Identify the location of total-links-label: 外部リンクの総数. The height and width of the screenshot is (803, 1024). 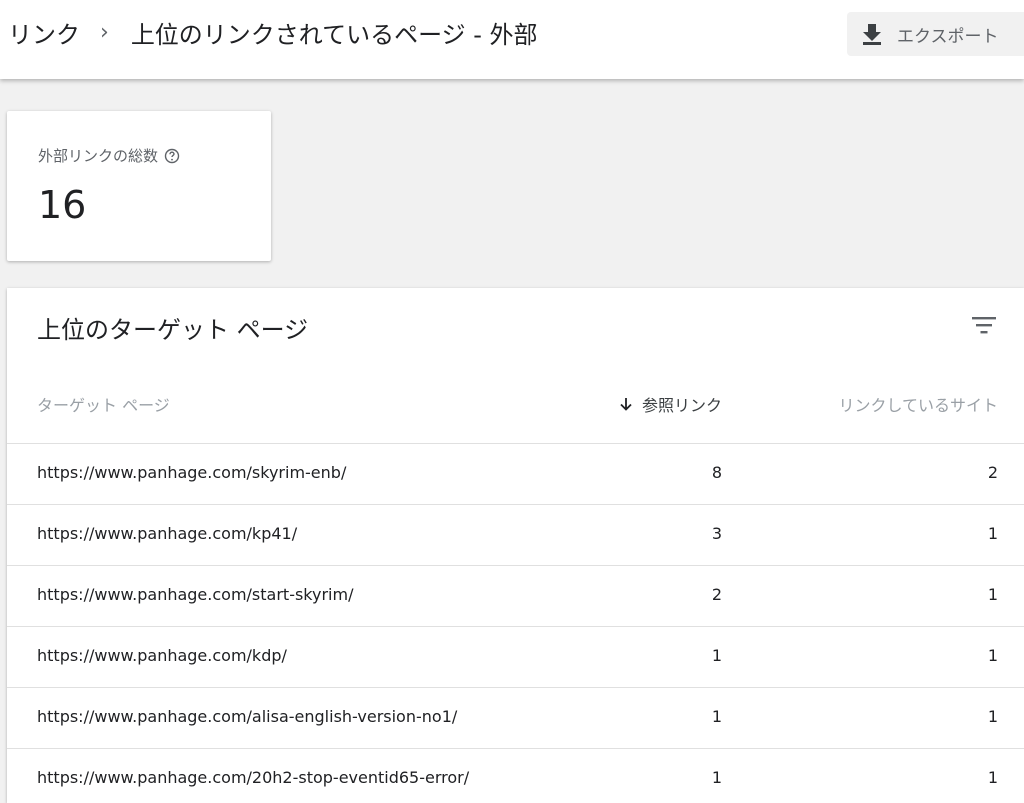
(109, 155).